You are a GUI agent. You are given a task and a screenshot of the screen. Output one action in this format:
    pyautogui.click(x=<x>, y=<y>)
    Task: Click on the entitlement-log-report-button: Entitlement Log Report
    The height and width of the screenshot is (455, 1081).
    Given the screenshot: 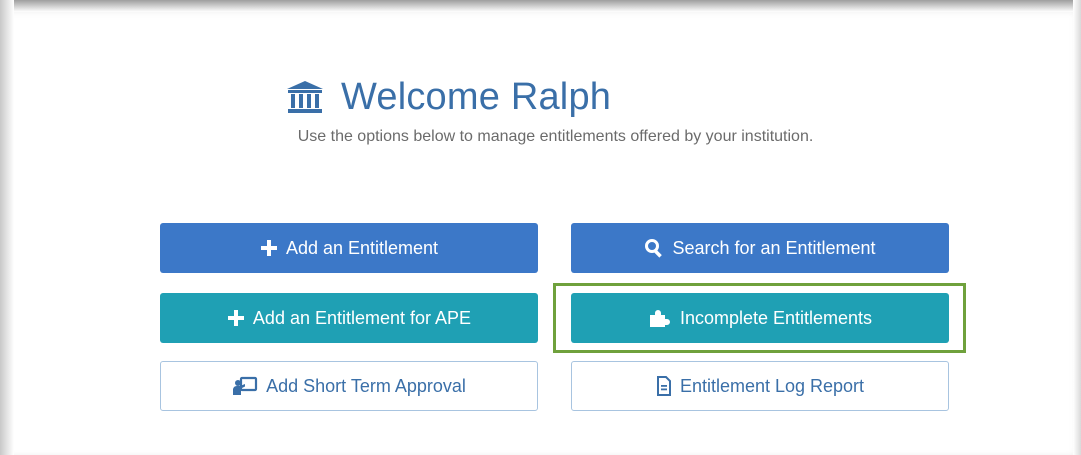 What is the action you would take?
    pyautogui.click(x=760, y=386)
    